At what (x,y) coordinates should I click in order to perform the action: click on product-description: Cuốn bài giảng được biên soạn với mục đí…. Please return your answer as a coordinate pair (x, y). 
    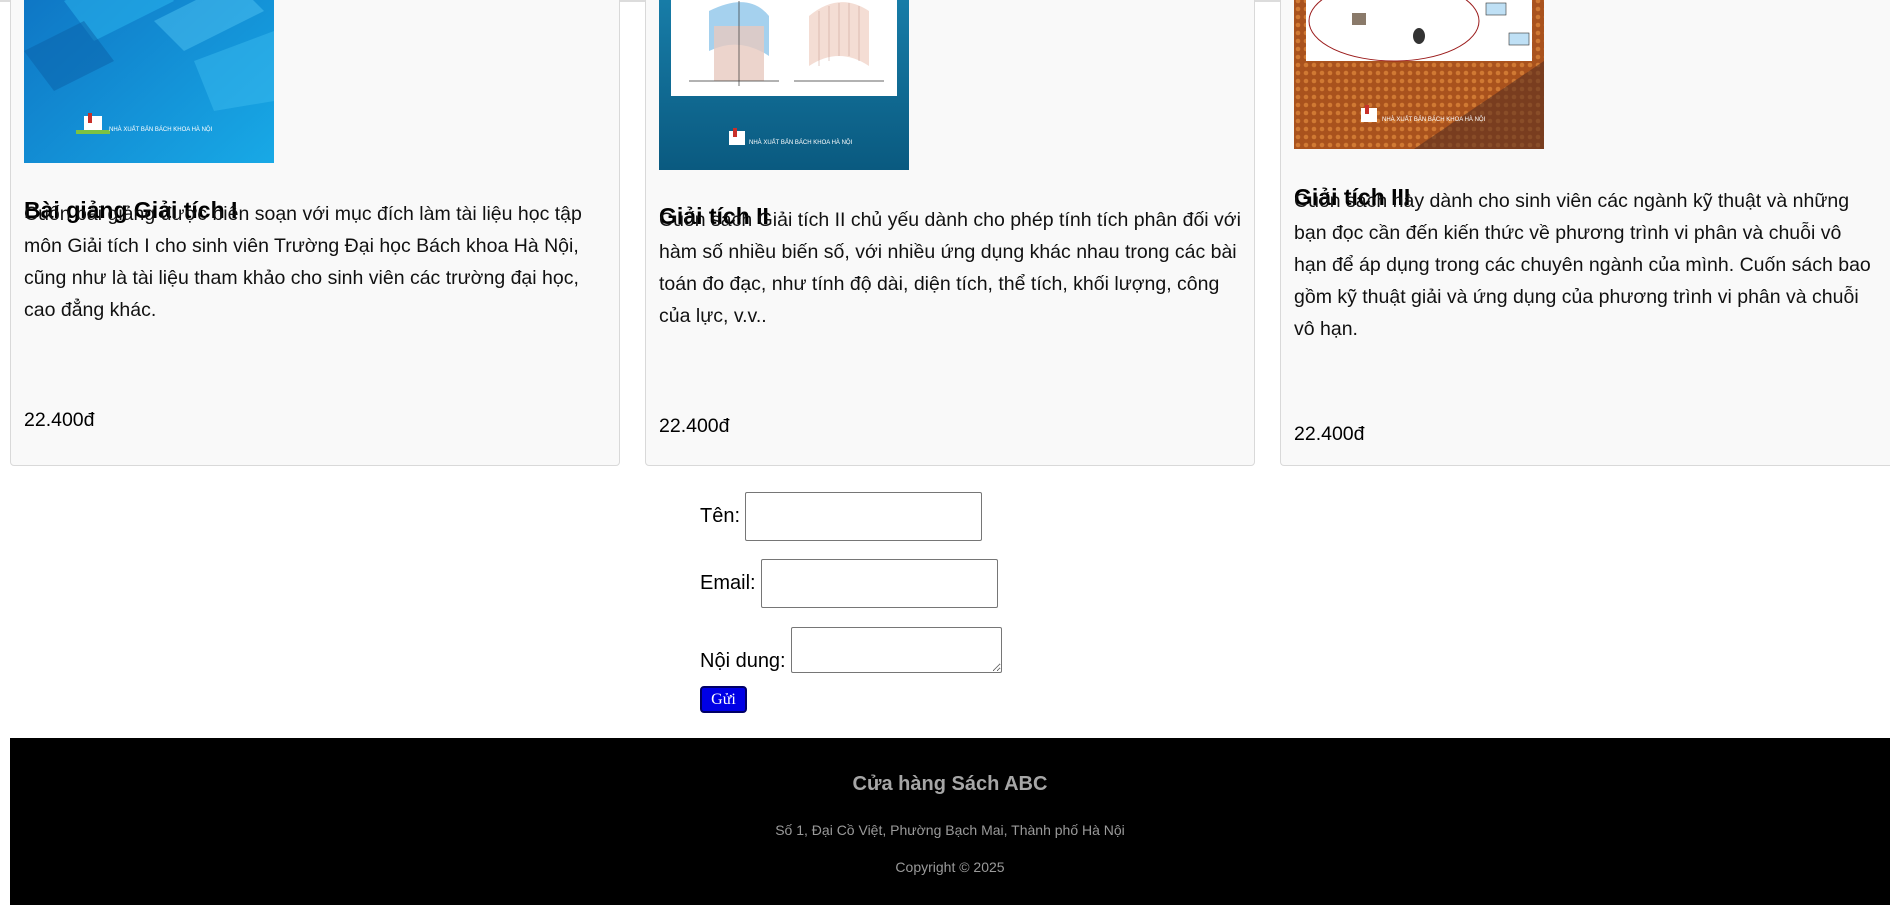
    Looking at the image, I should click on (303, 262).